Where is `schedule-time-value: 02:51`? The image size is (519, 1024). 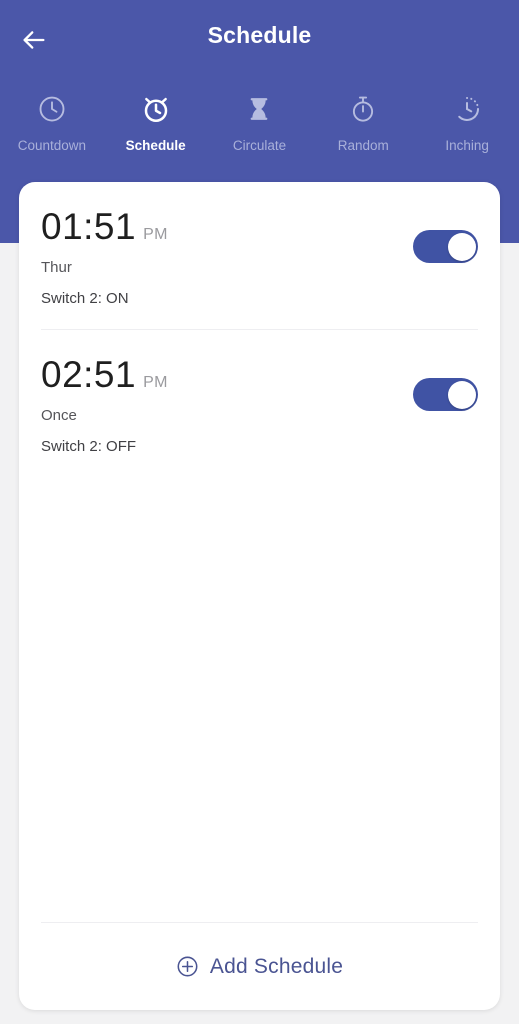 schedule-time-value: 02:51 is located at coordinates (89, 374).